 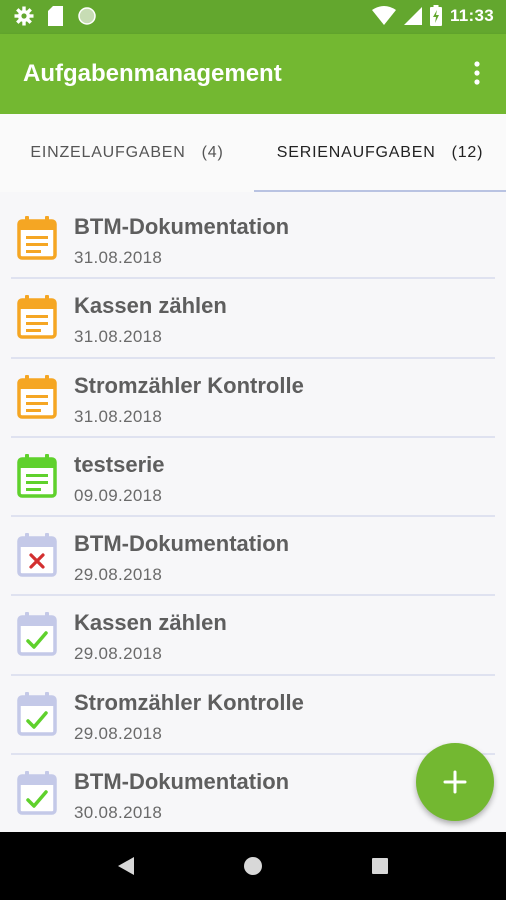 I want to click on recents-icon, so click(x=380, y=866).